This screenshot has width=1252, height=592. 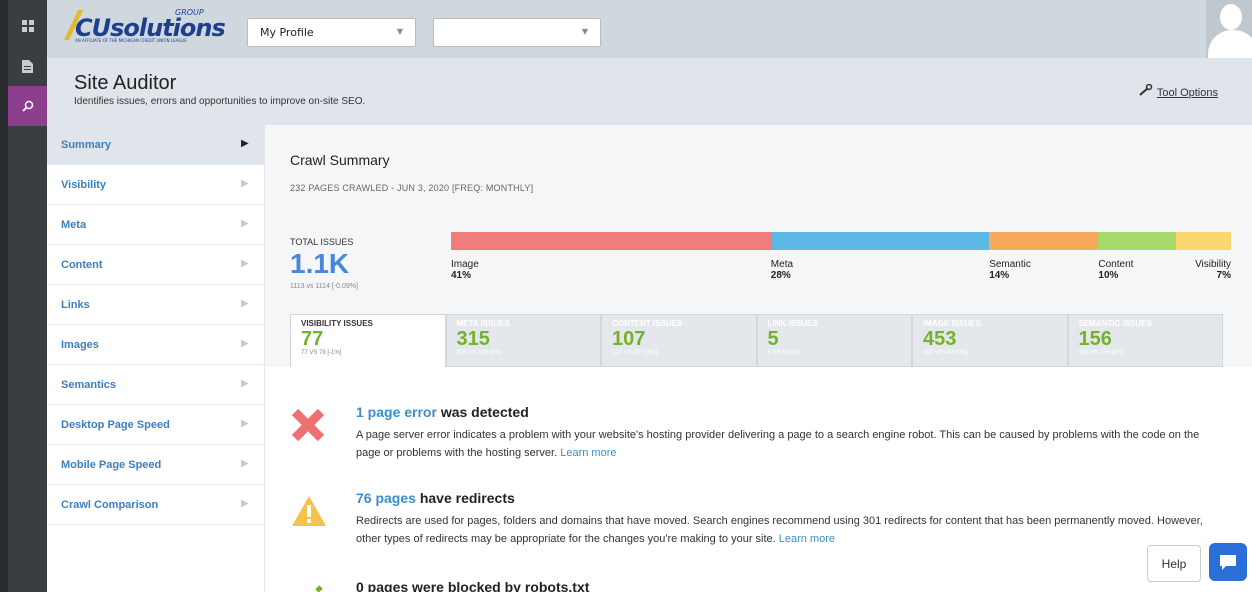 I want to click on tab-title: LINK ISSUES, so click(x=792, y=323).